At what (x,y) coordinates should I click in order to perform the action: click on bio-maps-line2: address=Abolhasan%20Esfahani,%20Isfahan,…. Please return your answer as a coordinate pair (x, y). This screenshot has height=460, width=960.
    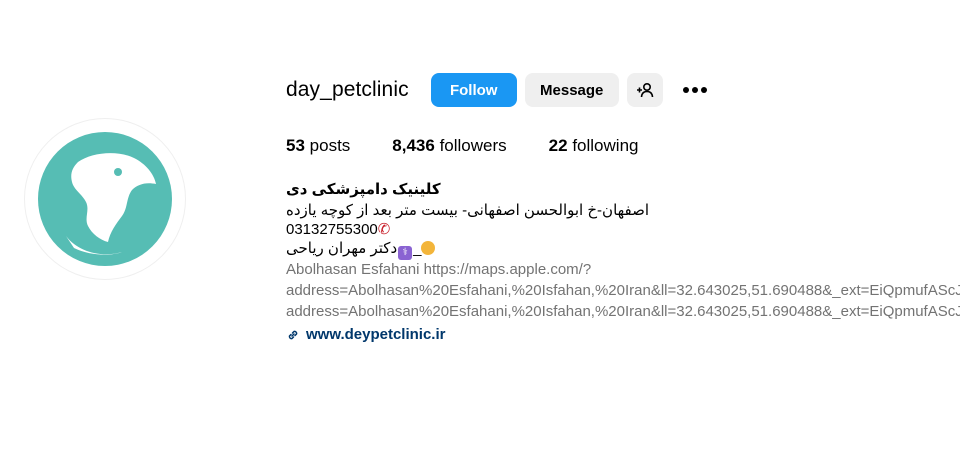
    Looking at the image, I should click on (623, 290).